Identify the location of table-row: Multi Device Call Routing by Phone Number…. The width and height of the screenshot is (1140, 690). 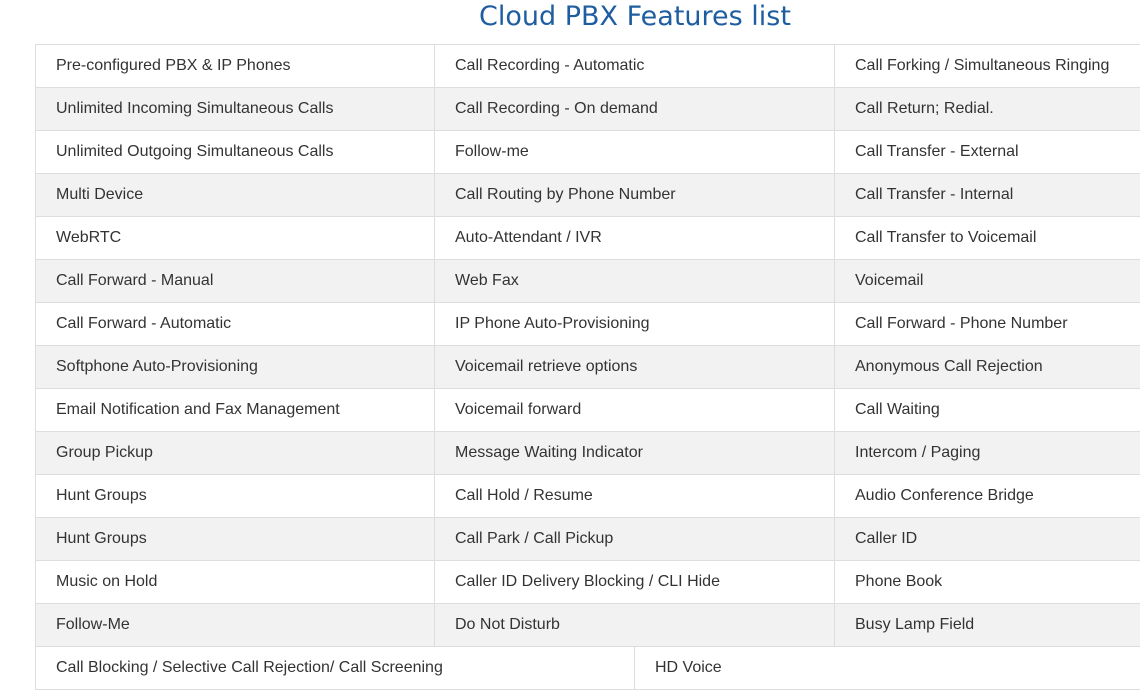
(588, 195).